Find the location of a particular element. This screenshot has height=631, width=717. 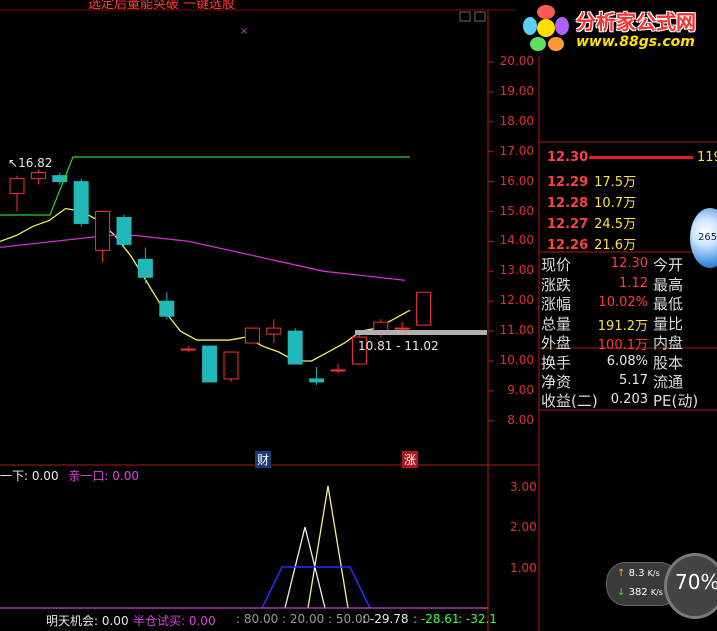

order-book-row: 12.28 10.7万 is located at coordinates (591, 201).